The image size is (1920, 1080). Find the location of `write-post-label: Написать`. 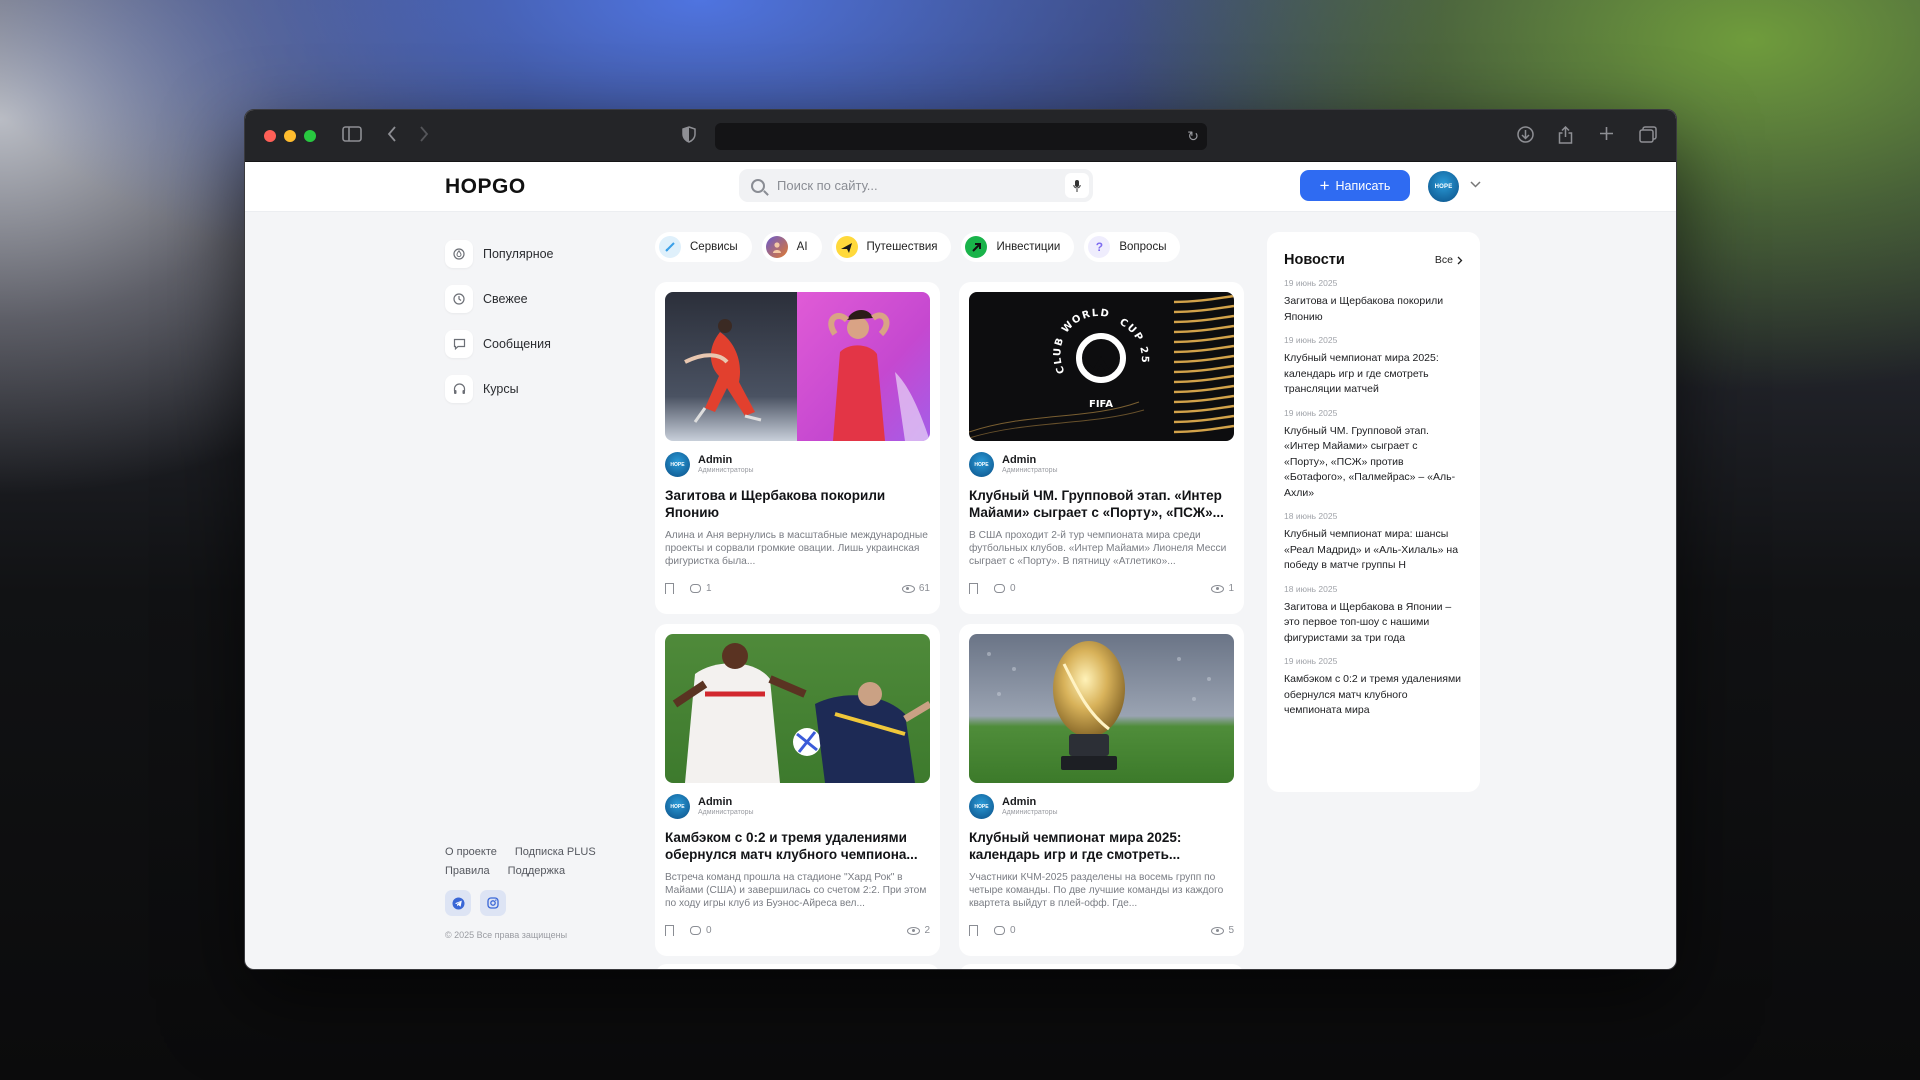

write-post-label: Написать is located at coordinates (1363, 185).